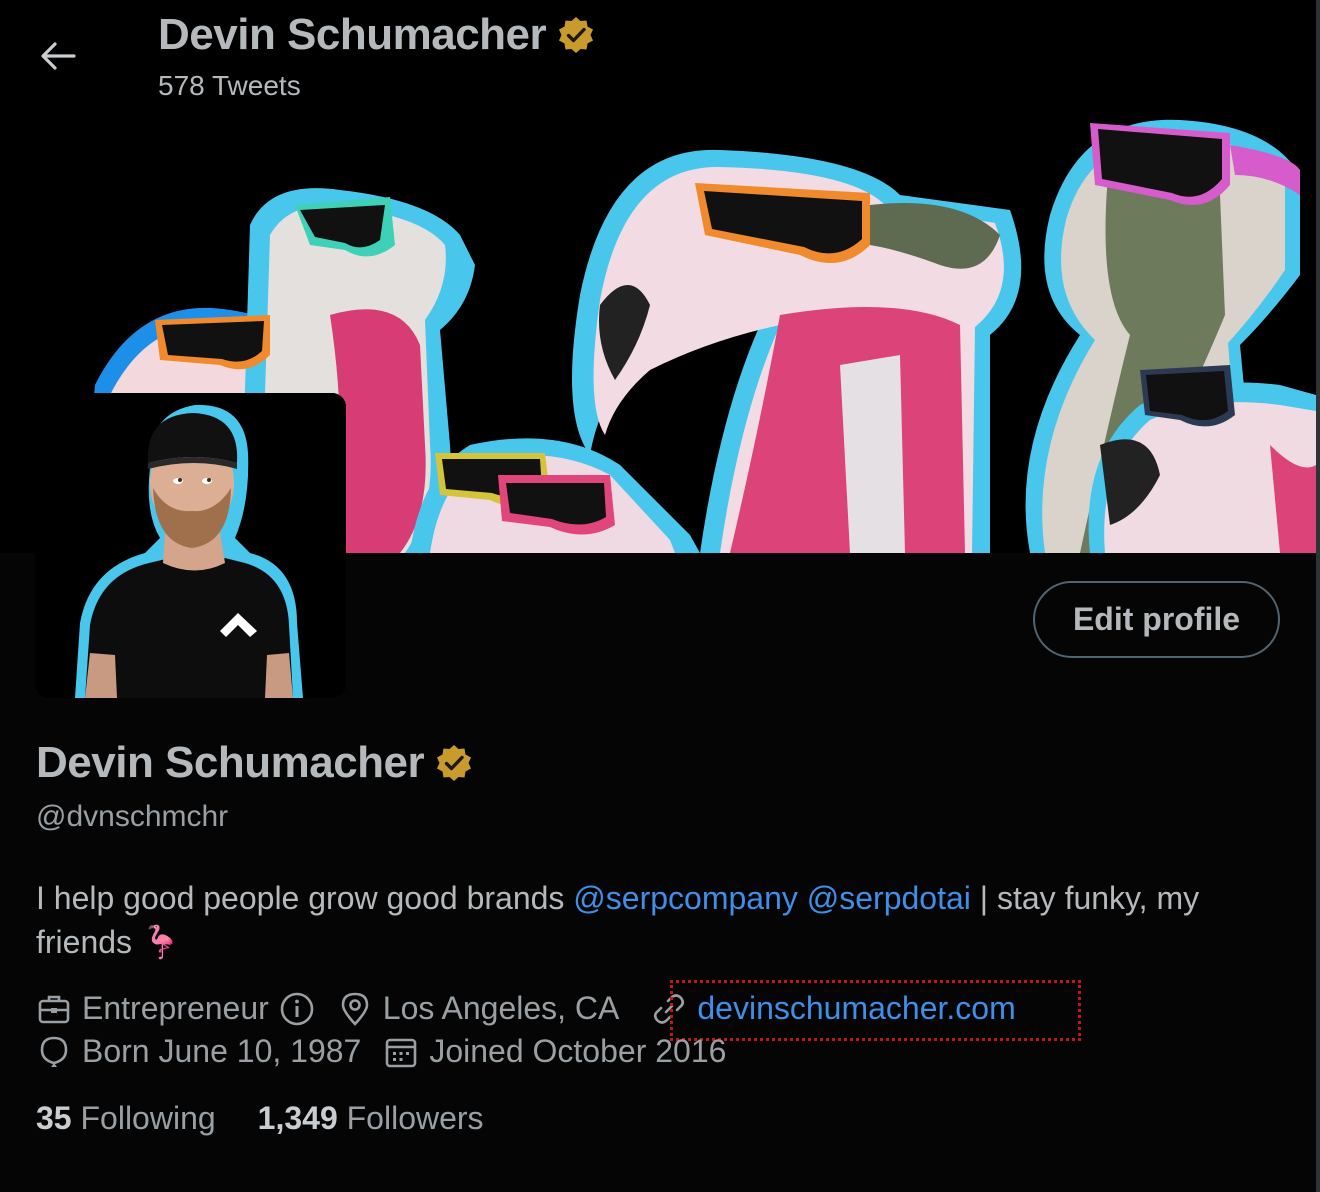 This screenshot has width=1320, height=1192. What do you see at coordinates (160, 942) in the screenshot?
I see `flamingo-emoji: 🦩` at bounding box center [160, 942].